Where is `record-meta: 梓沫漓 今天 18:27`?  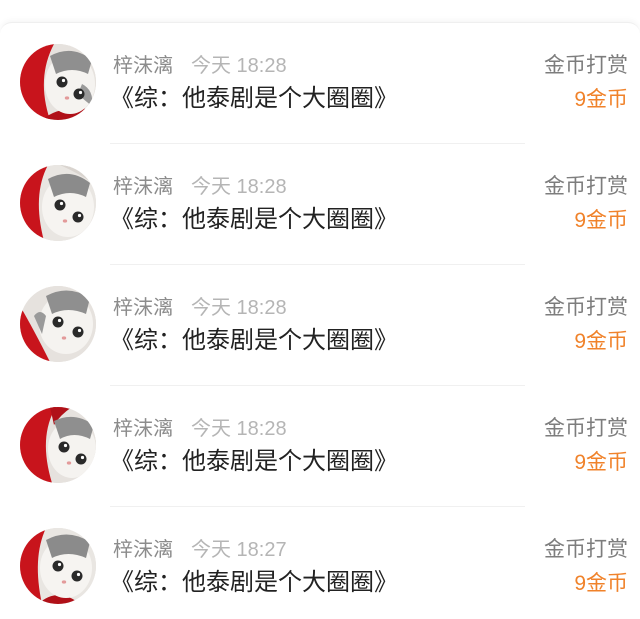 record-meta: 梓沫漓 今天 18:27 is located at coordinates (200, 550).